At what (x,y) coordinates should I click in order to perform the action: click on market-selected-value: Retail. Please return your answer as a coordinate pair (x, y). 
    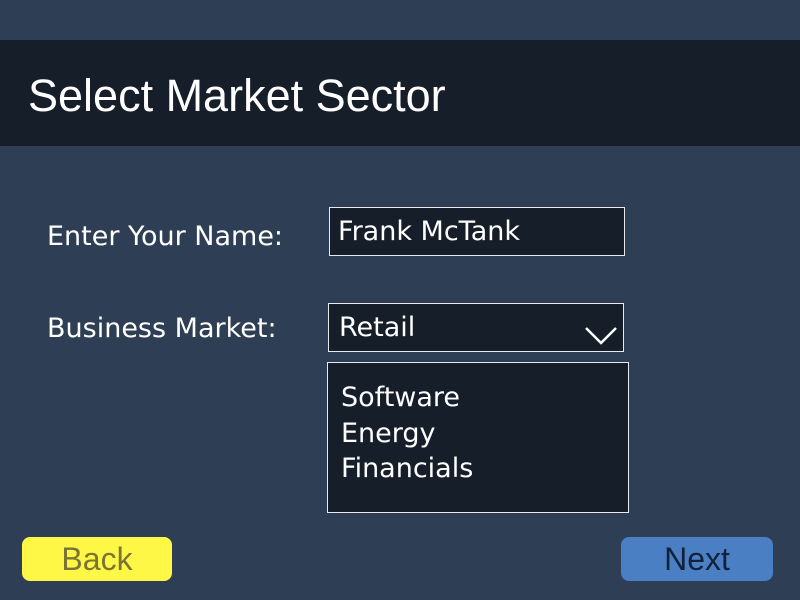
    Looking at the image, I should click on (377, 327).